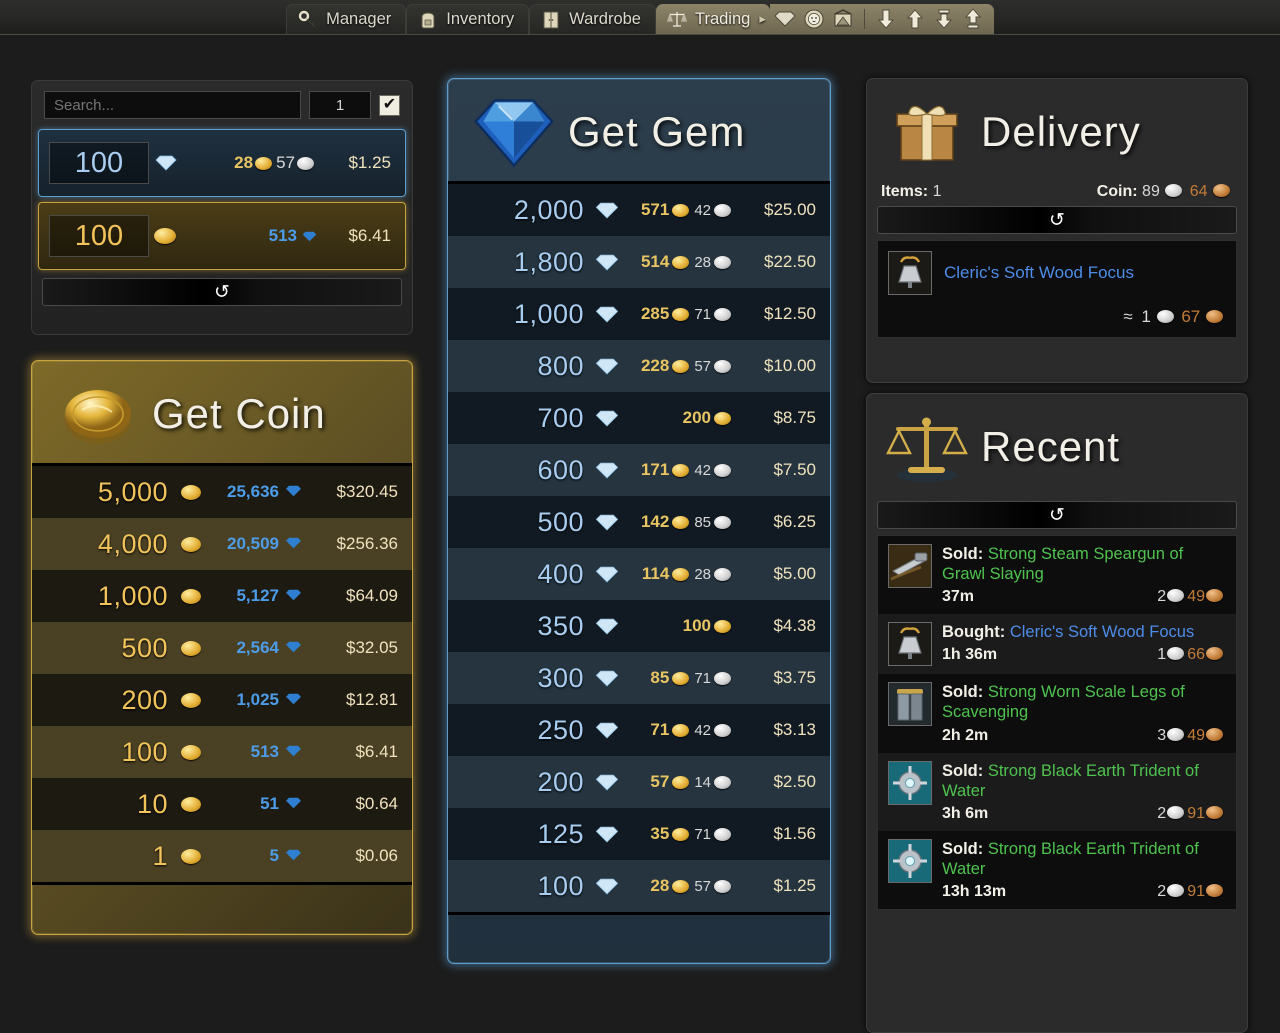 The height and width of the screenshot is (1033, 1280). What do you see at coordinates (340, 105) in the screenshot?
I see `quantity-input` at bounding box center [340, 105].